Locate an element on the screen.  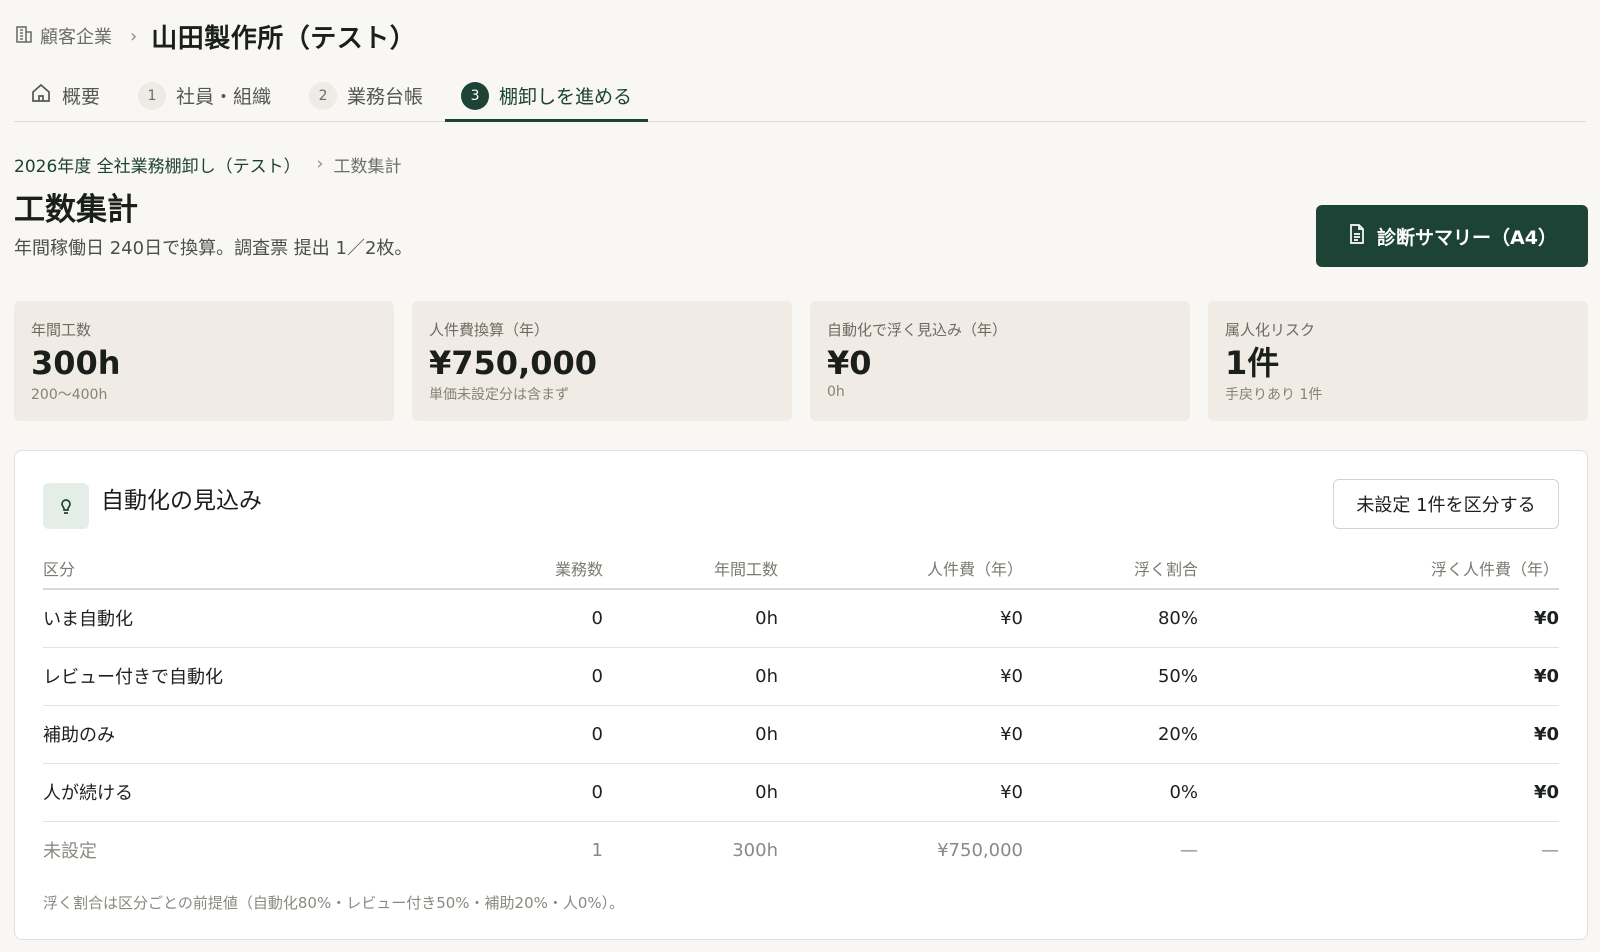
category-cell: いま自動化 is located at coordinates (263, 618).